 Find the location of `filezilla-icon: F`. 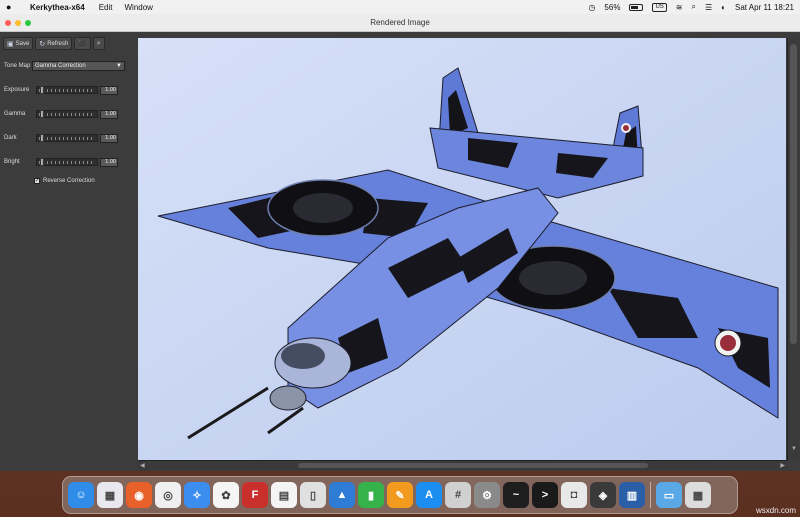

filezilla-icon: F is located at coordinates (255, 495).